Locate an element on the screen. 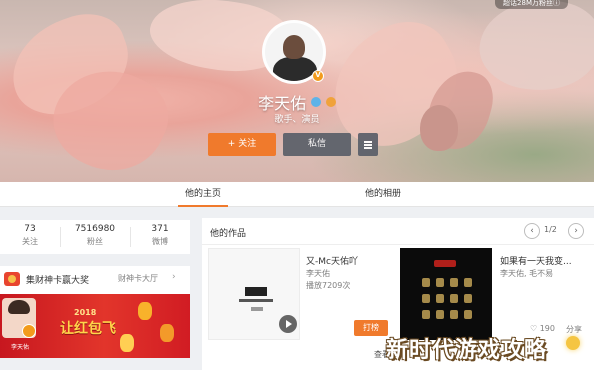 Image resolution: width=594 pixels, height=370 pixels. profile-name-row: 李天佑 is located at coordinates (297, 102).